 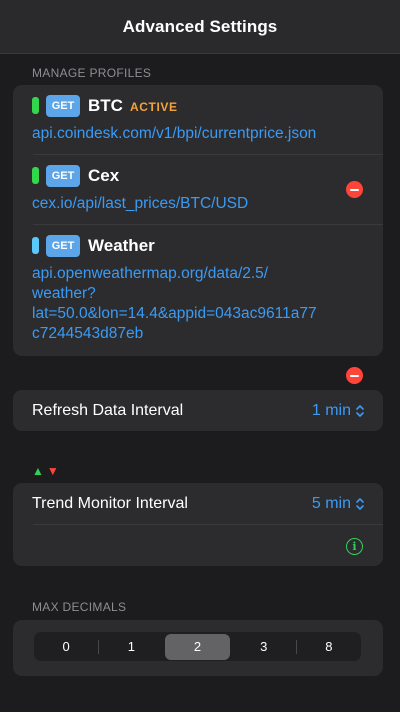 I want to click on manage-profiles-header: MANAGE PROFILES, so click(x=92, y=73).